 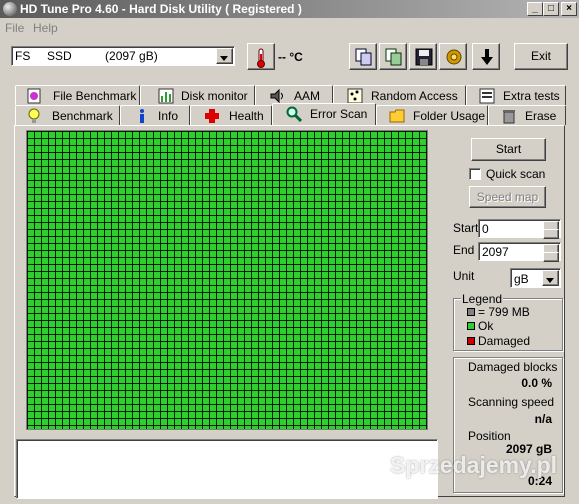 I want to click on tab-extra-tests: Extra tests, so click(x=516, y=95).